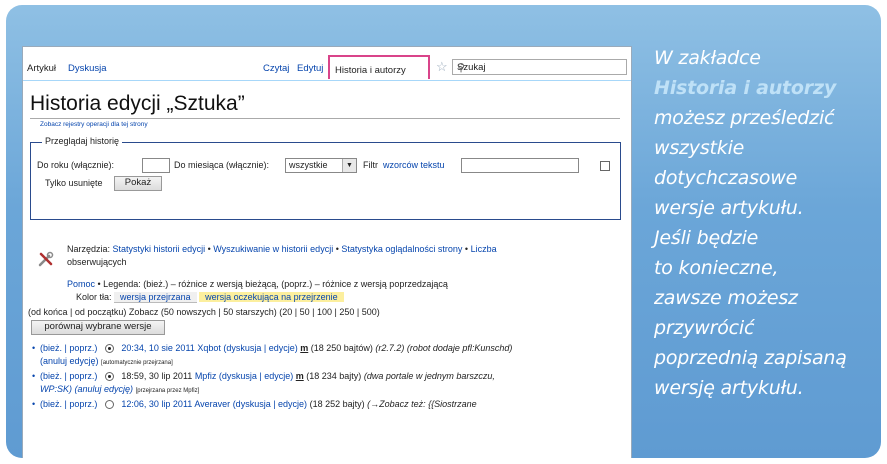 This screenshot has height=464, width=887. I want to click on show-button: Pokaż, so click(138, 183).